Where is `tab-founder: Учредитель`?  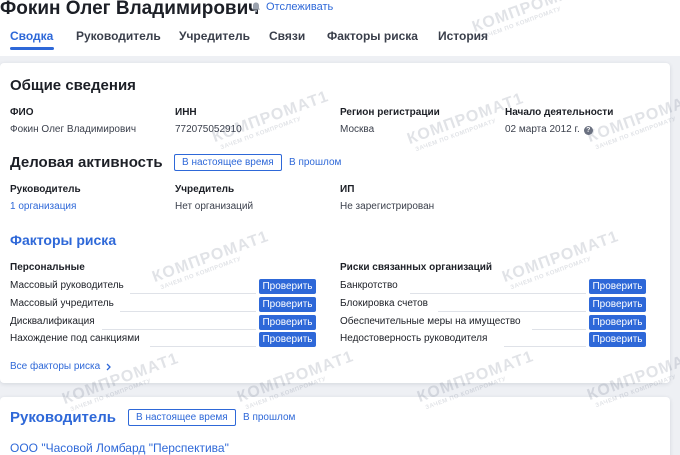 tab-founder: Учредитель is located at coordinates (214, 36).